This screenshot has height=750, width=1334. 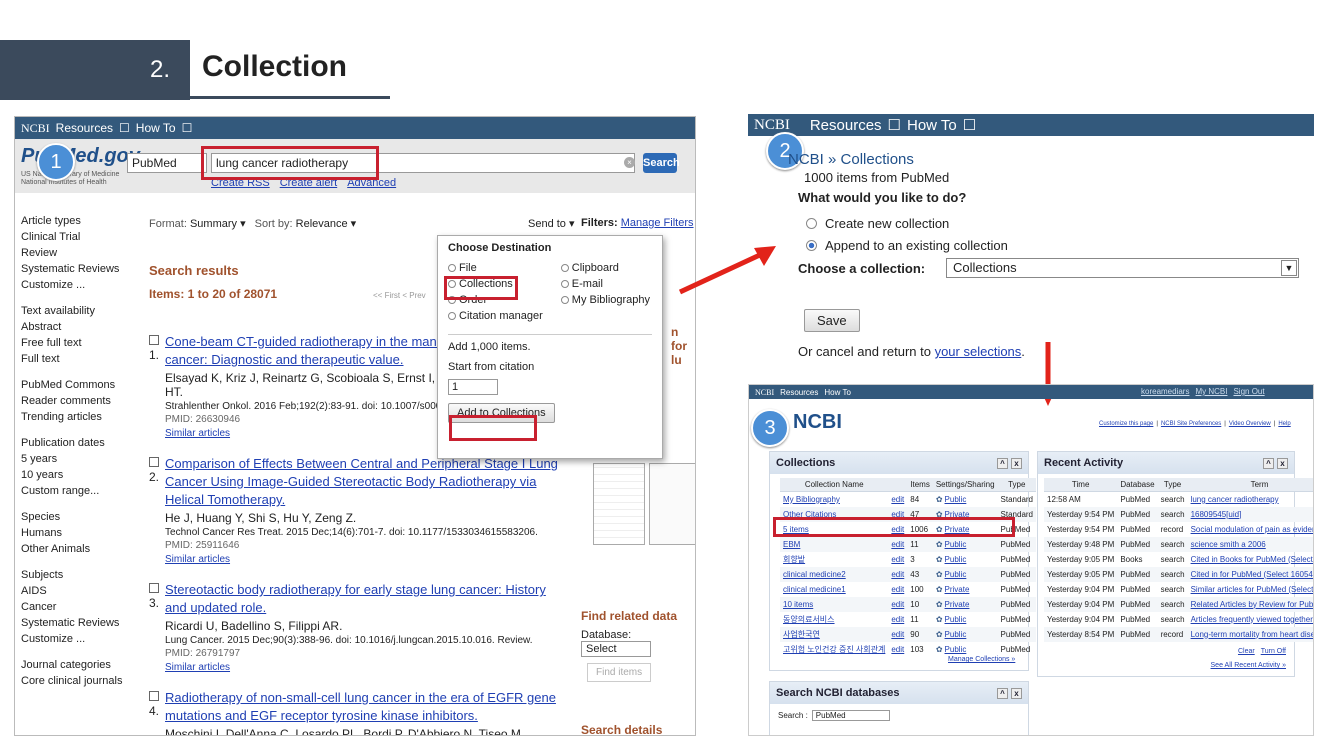 I want to click on see-all-activity-link: See All Recent Activity », so click(x=1248, y=665).